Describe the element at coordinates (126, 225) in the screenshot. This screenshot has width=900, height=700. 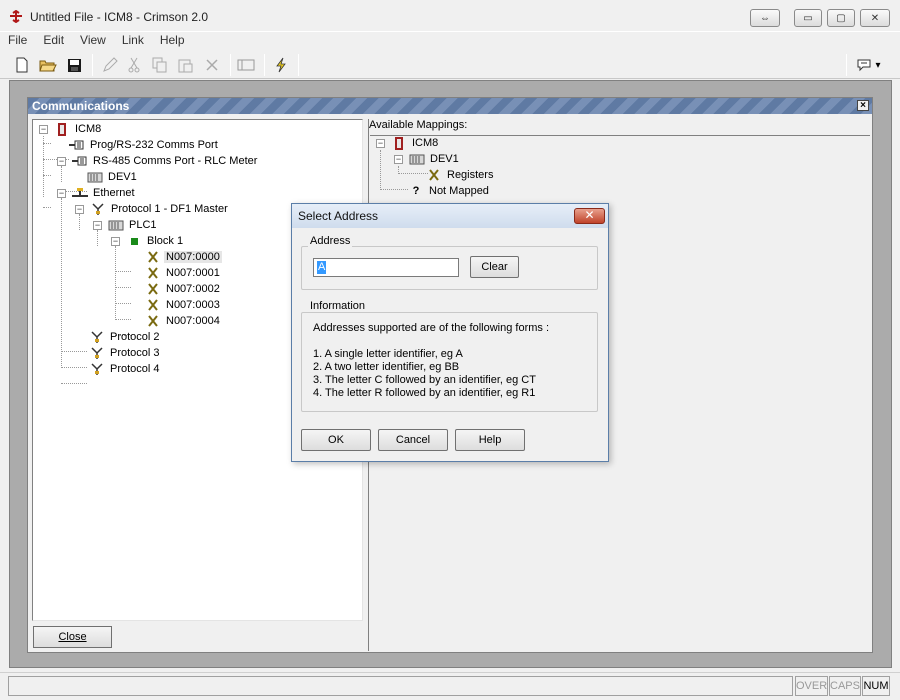
I see `tree-node-plc1: − PLC1` at that location.